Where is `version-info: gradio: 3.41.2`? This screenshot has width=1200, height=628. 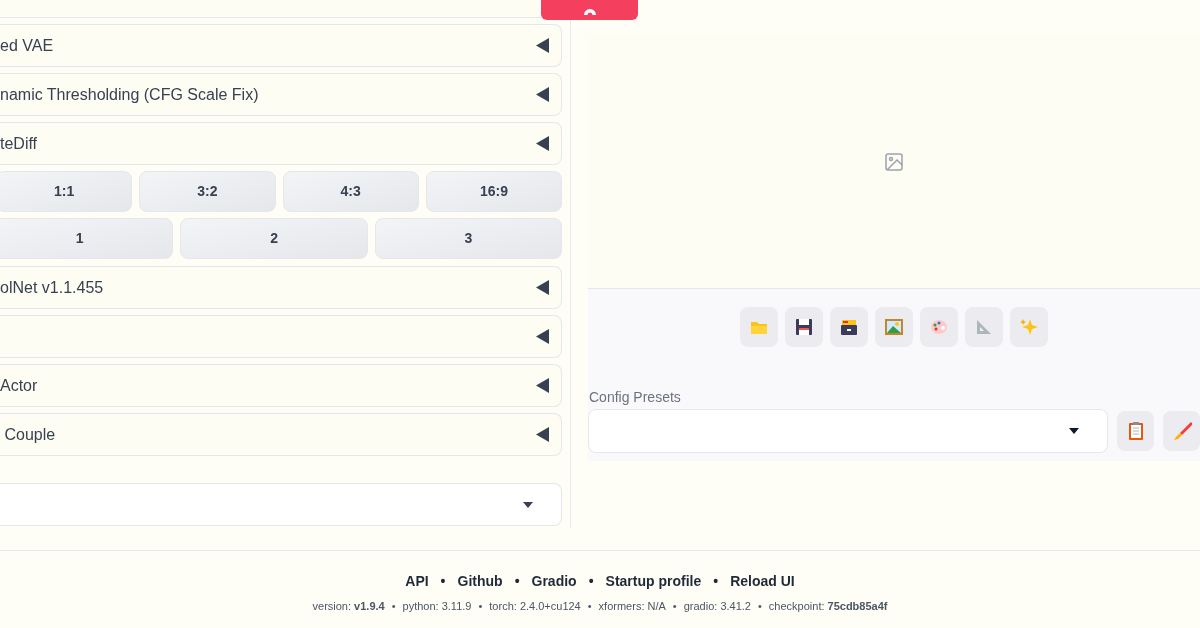 version-info: gradio: 3.41.2 is located at coordinates (717, 606).